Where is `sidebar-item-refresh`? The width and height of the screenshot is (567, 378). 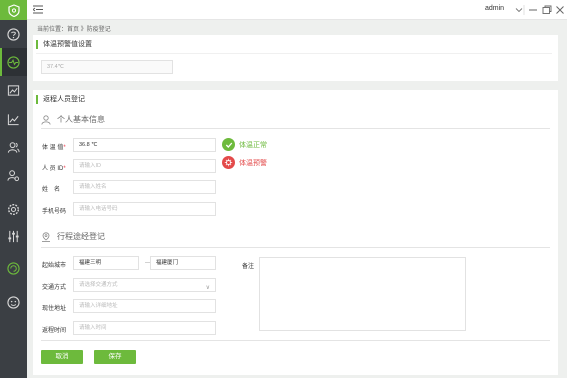 sidebar-item-refresh is located at coordinates (13, 268).